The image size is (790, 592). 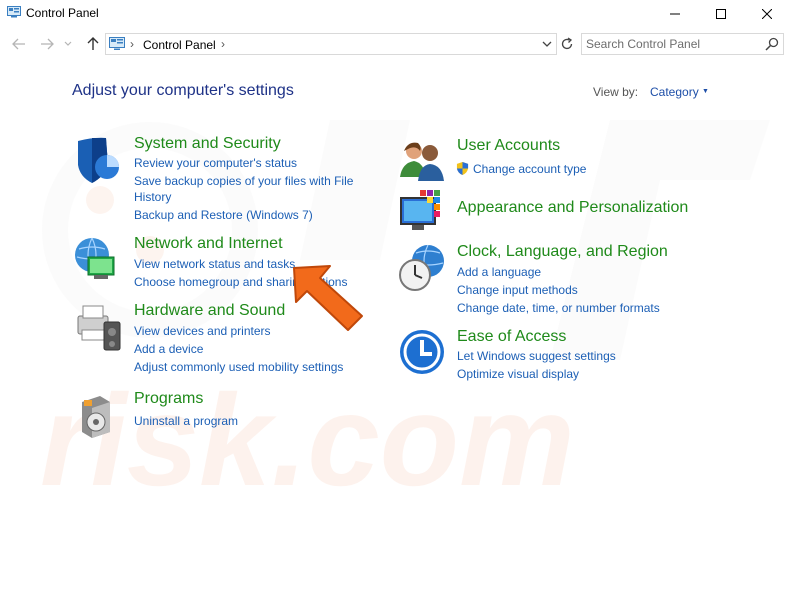 What do you see at coordinates (238, 367) in the screenshot?
I see `link-adjust-mobility-settings: Adjust commonly used mobility settings` at bounding box center [238, 367].